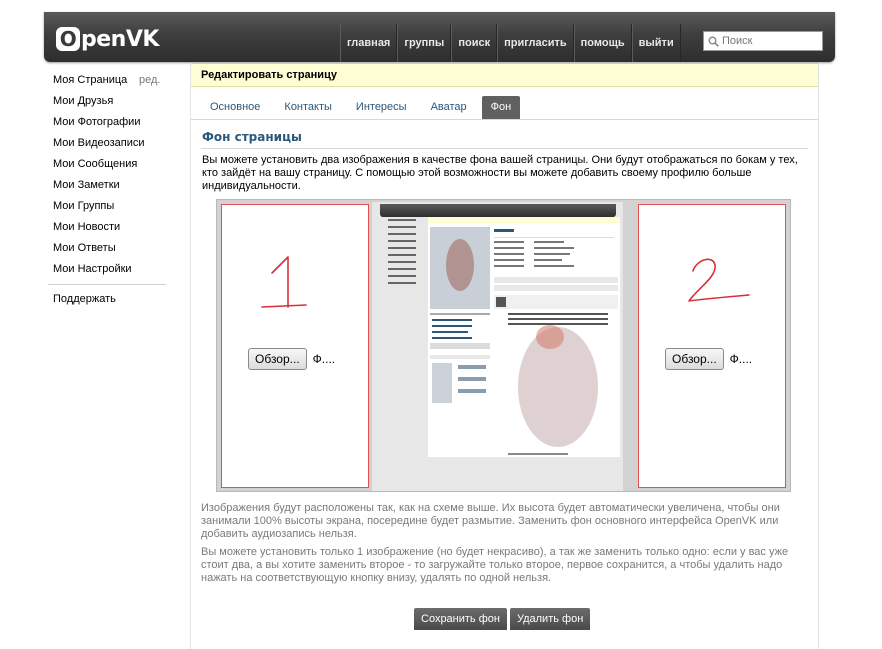 This screenshot has width=882, height=649. Describe the element at coordinates (107, 186) in the screenshot. I see `sidebar-item-notes: Мои Заметки` at that location.